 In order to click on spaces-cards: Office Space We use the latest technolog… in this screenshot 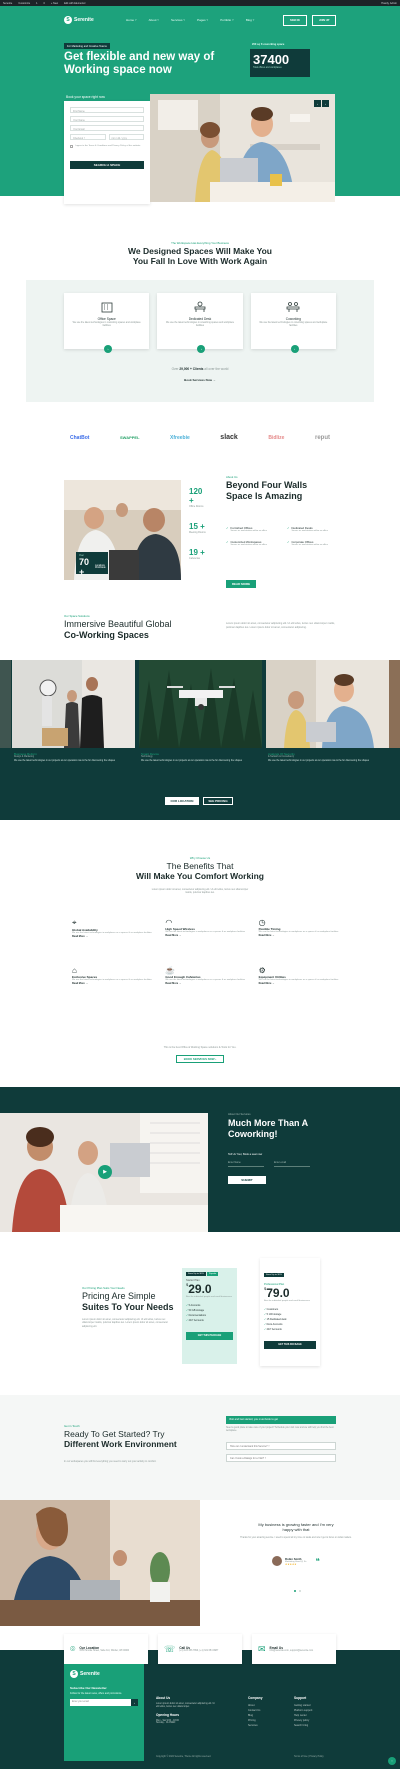, I will do `click(200, 323)`.